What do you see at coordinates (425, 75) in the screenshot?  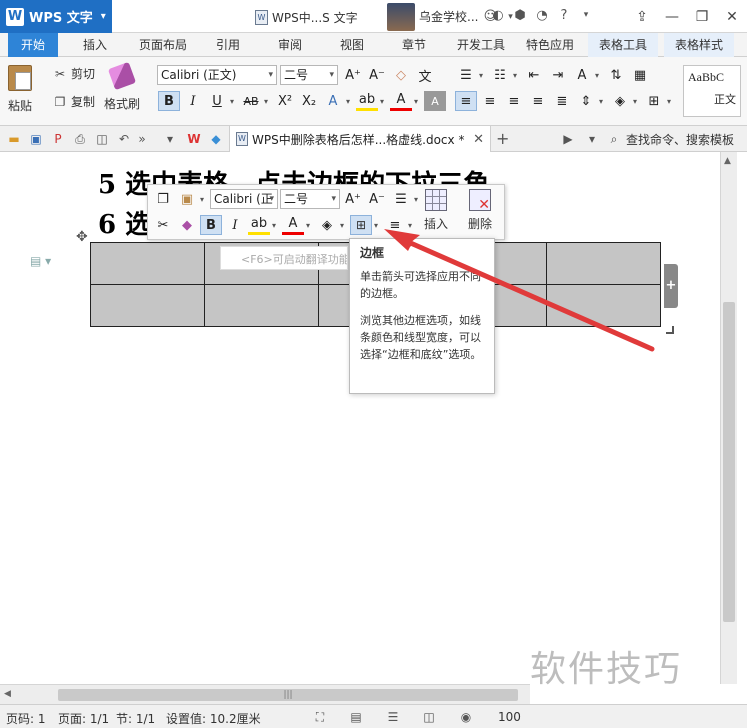 I see `phonetic-icon: 文` at bounding box center [425, 75].